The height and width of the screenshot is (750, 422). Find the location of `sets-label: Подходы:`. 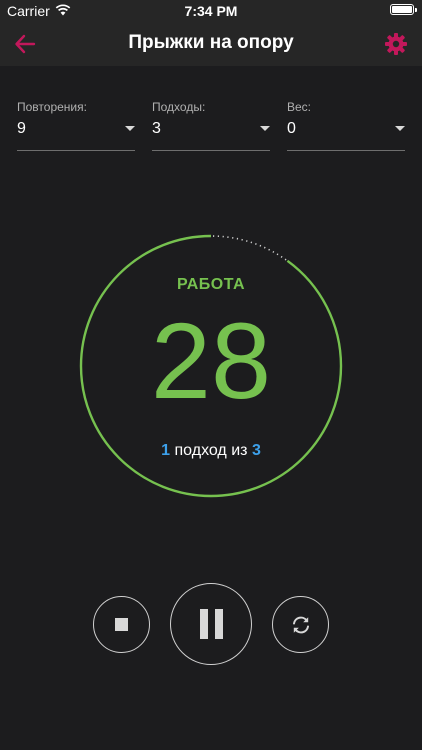

sets-label: Подходы: is located at coordinates (179, 107).